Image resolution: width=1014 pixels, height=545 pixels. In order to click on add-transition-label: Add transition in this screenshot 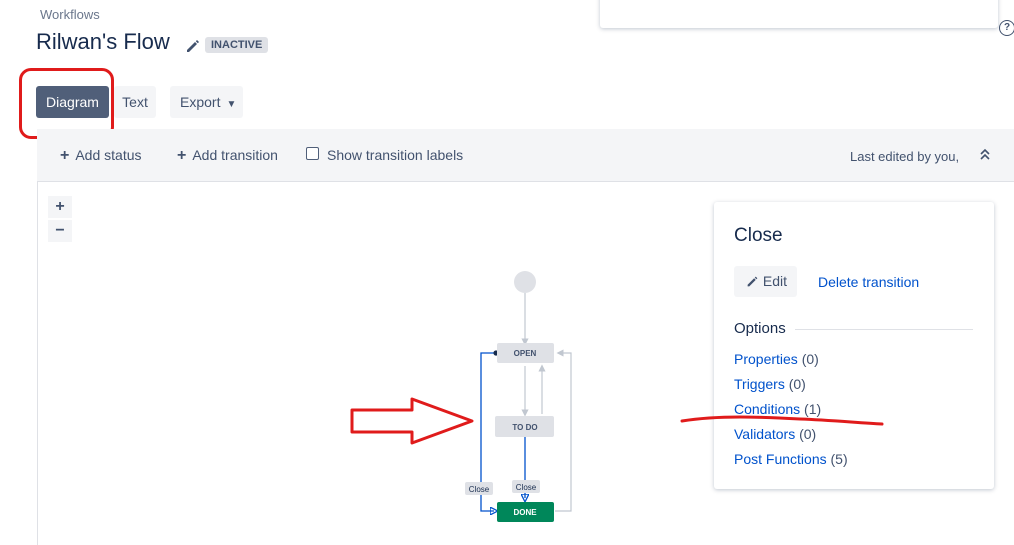, I will do `click(235, 155)`.